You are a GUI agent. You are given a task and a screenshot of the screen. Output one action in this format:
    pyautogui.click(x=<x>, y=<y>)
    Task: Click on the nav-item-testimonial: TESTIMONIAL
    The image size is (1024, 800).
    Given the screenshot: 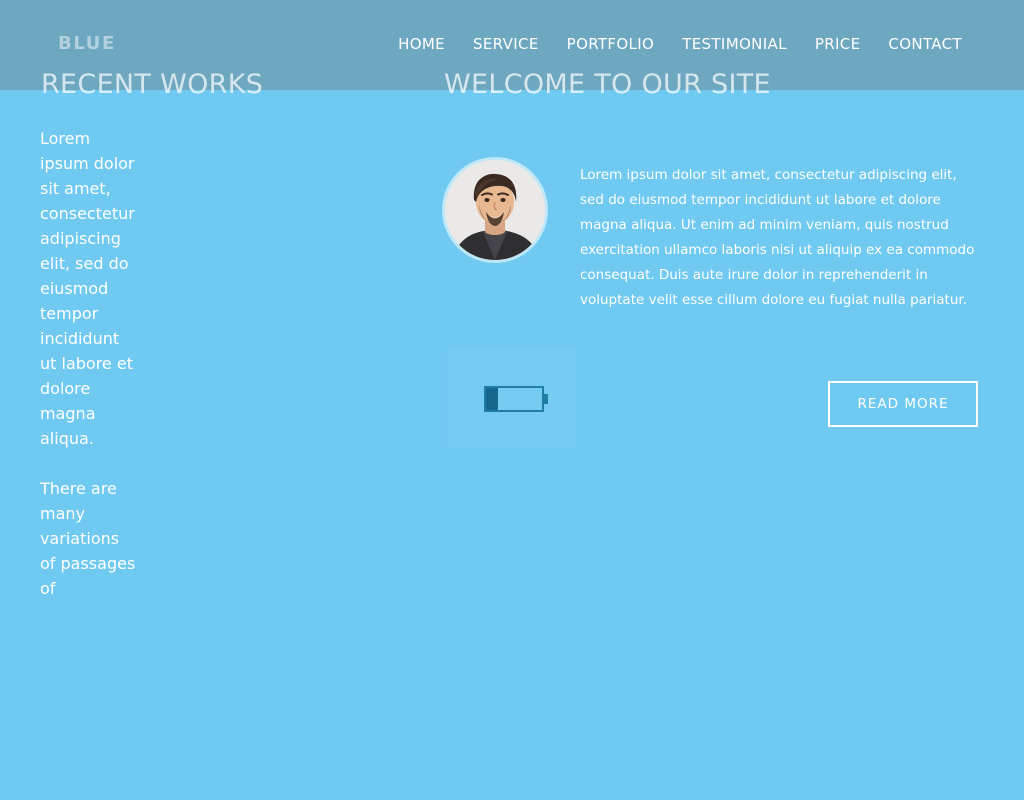 What is the action you would take?
    pyautogui.click(x=734, y=44)
    